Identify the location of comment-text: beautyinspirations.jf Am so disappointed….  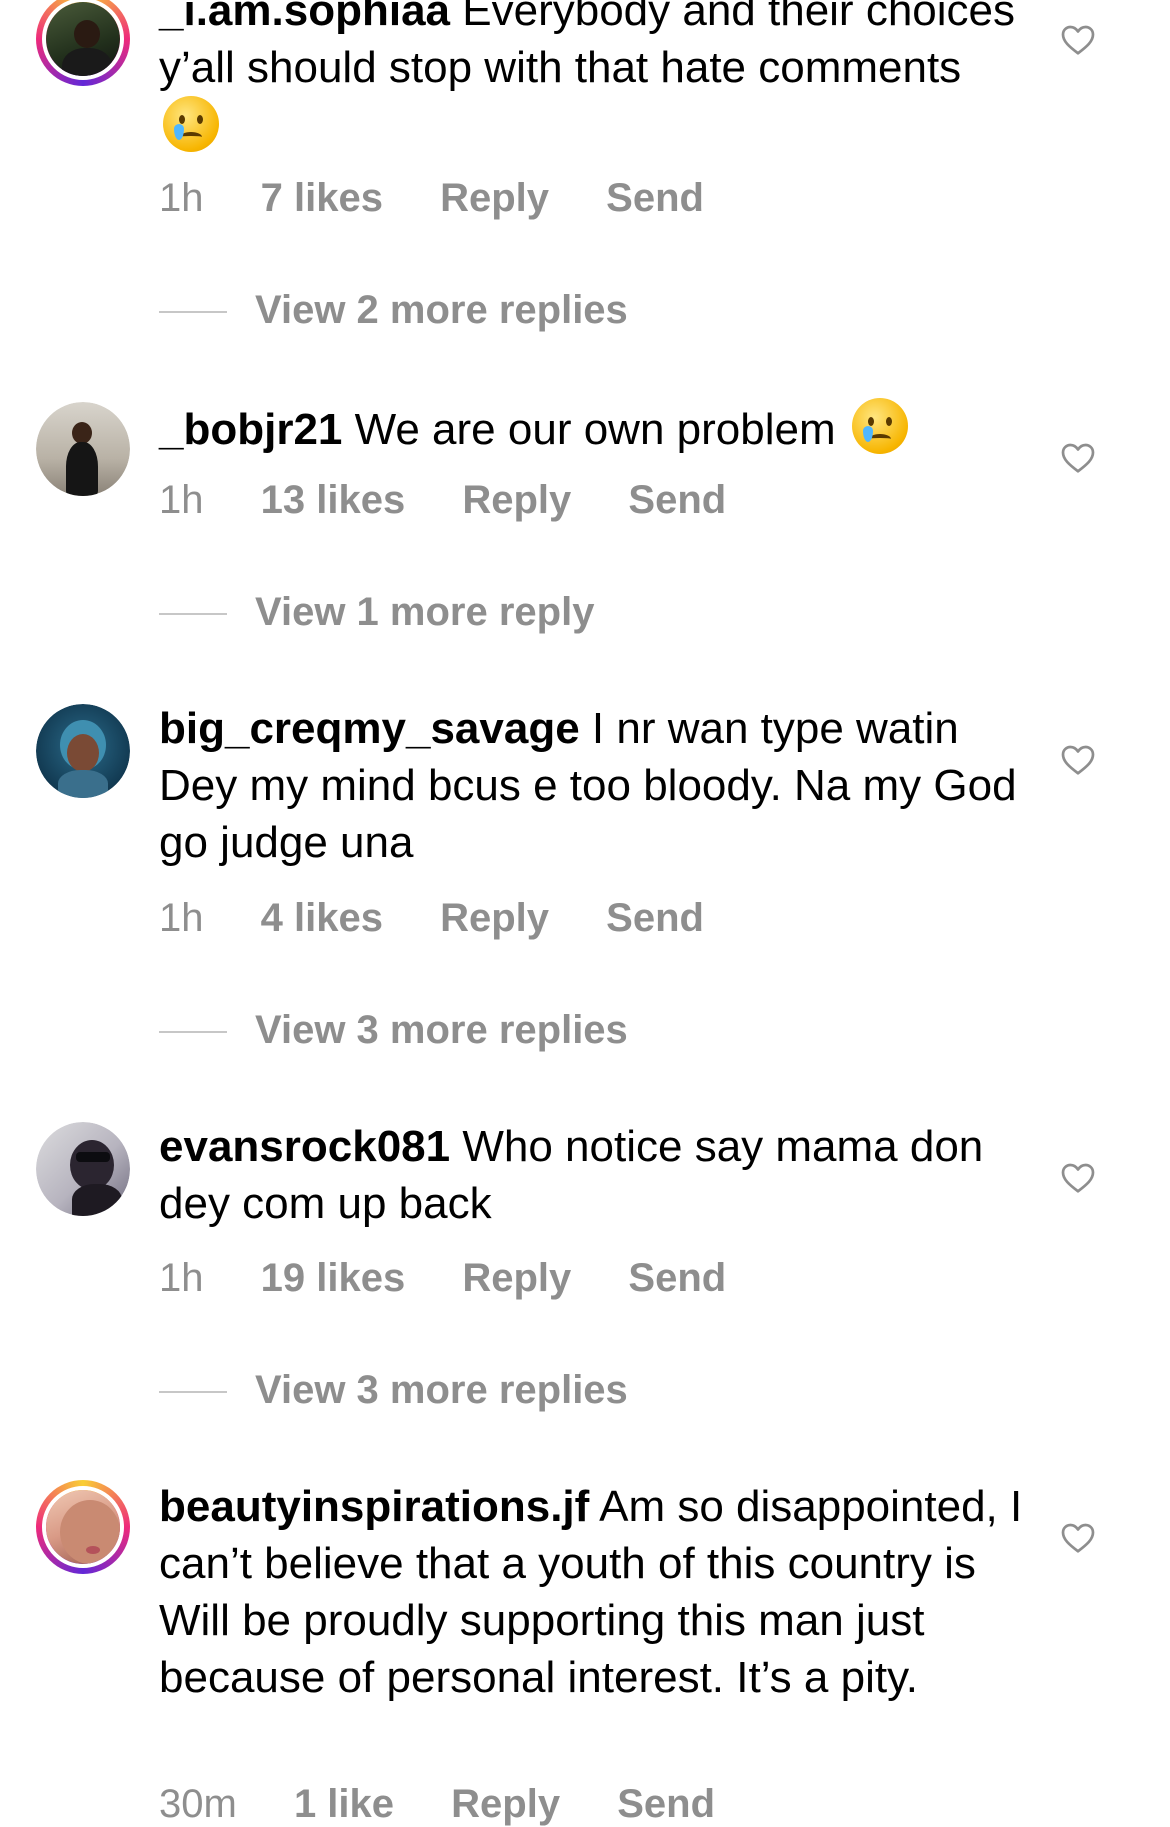
(594, 1592).